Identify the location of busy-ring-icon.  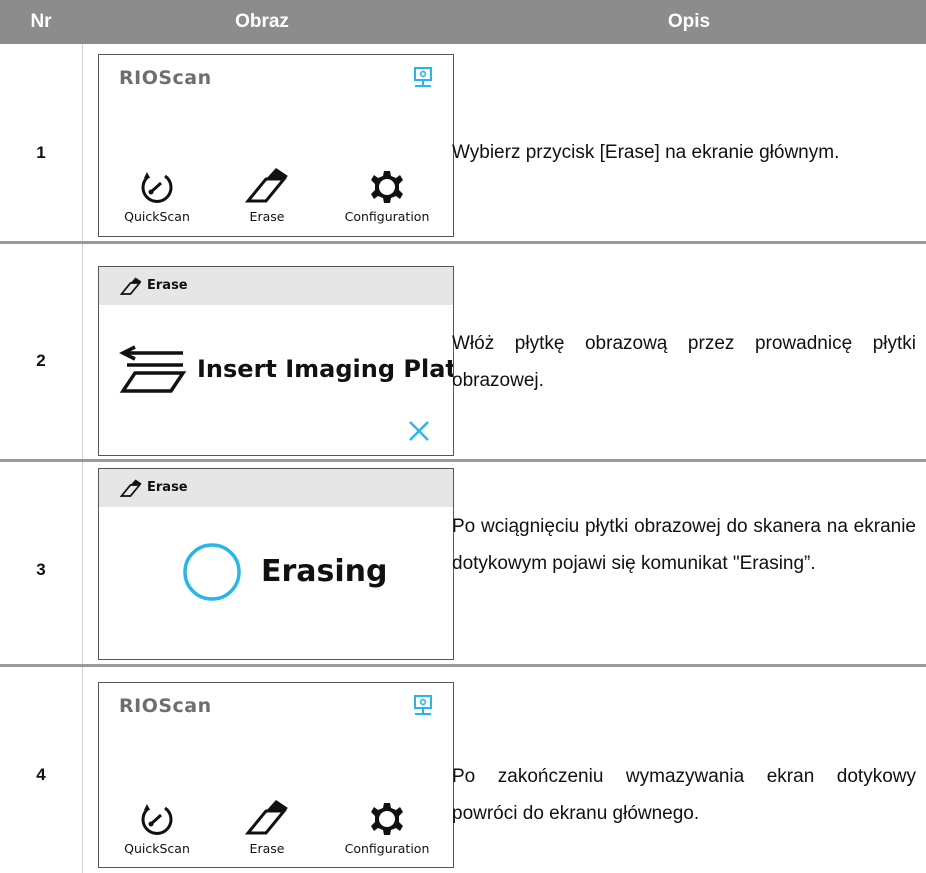
(212, 572).